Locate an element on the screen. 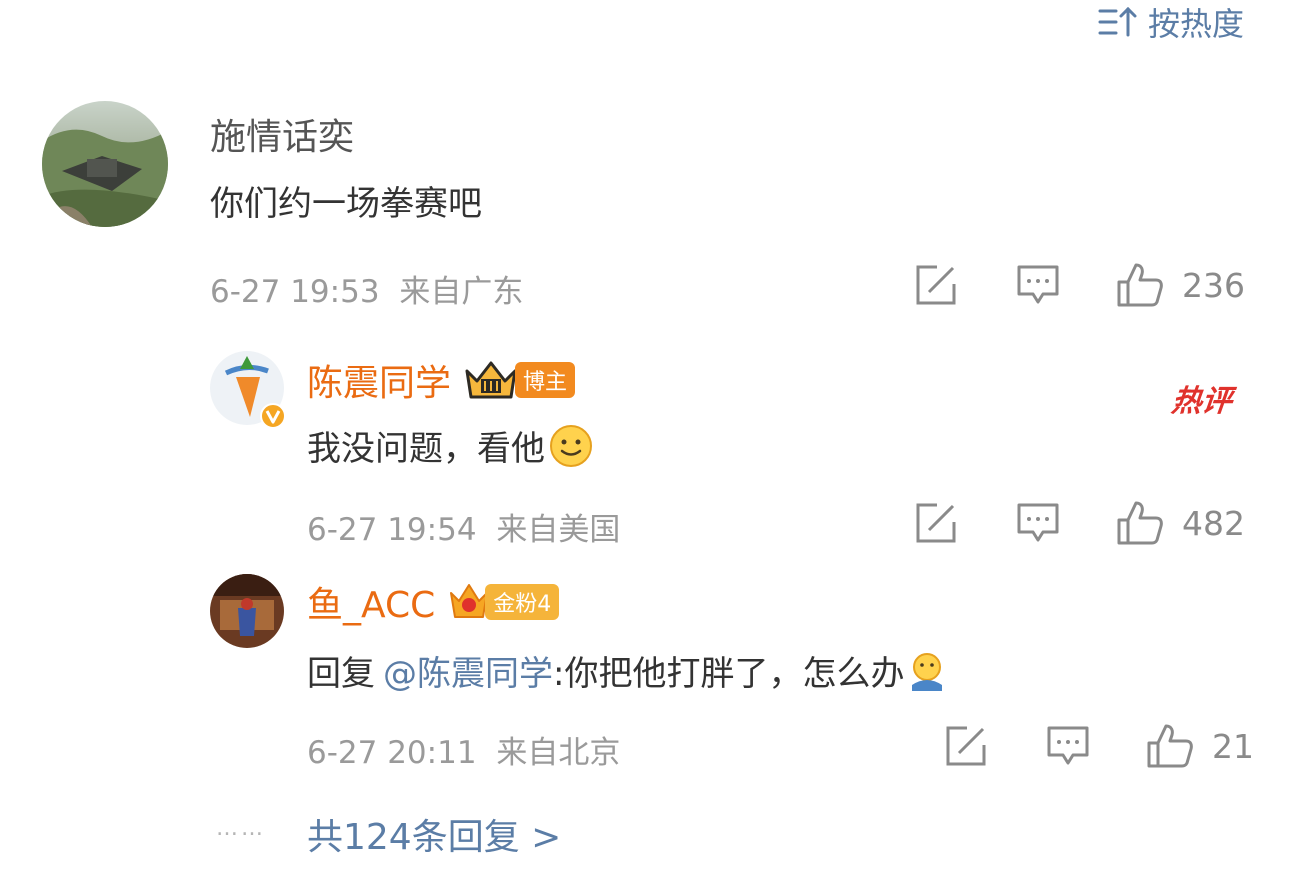 This screenshot has height=870, width=1290. sort-icon is located at coordinates (1117, 21).